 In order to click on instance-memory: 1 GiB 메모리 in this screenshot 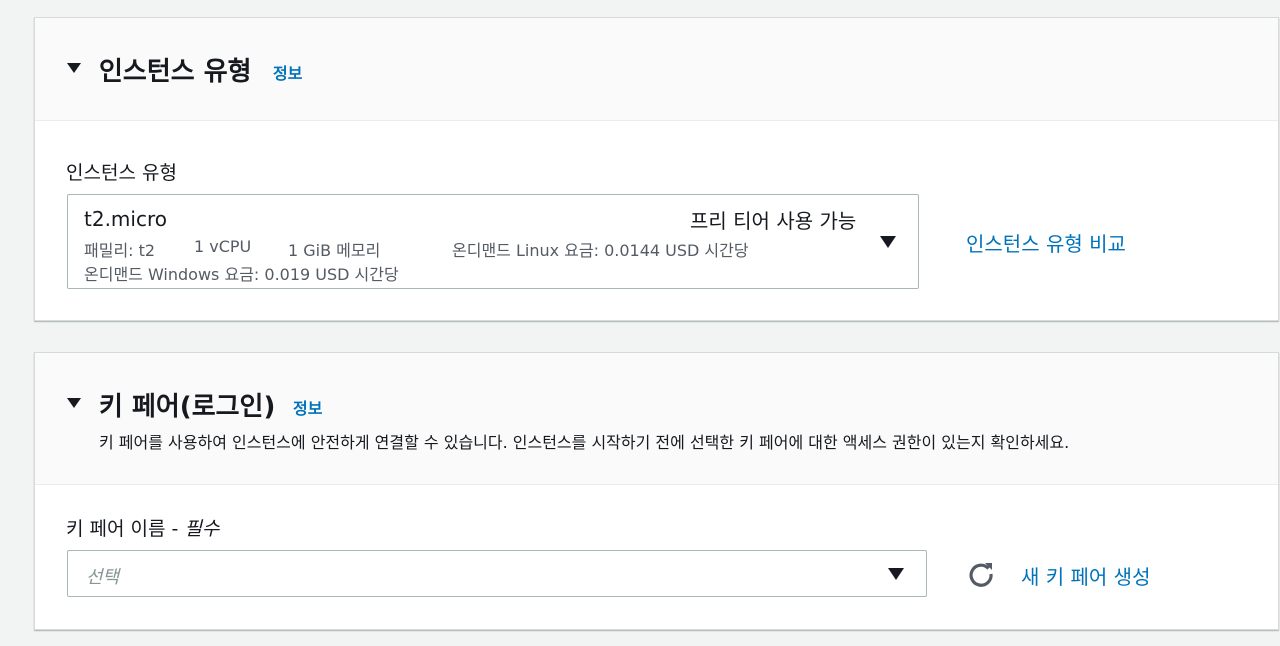, I will do `click(334, 250)`.